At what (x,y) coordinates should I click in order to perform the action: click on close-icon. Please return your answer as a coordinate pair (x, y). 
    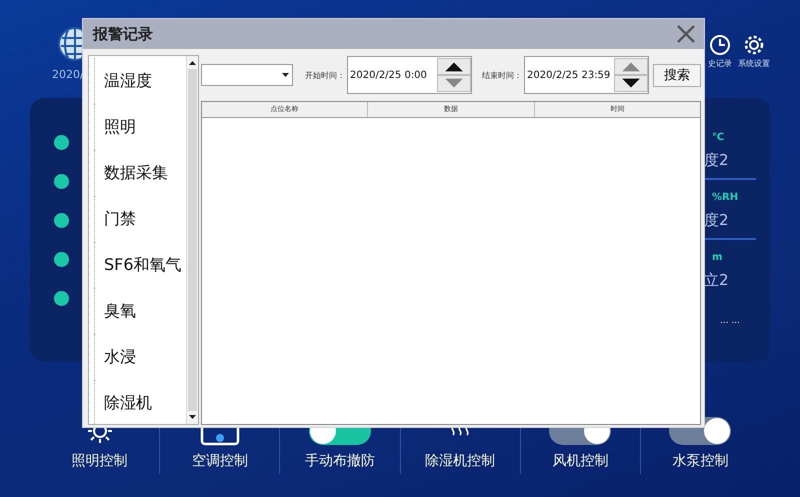
    Looking at the image, I should click on (686, 34).